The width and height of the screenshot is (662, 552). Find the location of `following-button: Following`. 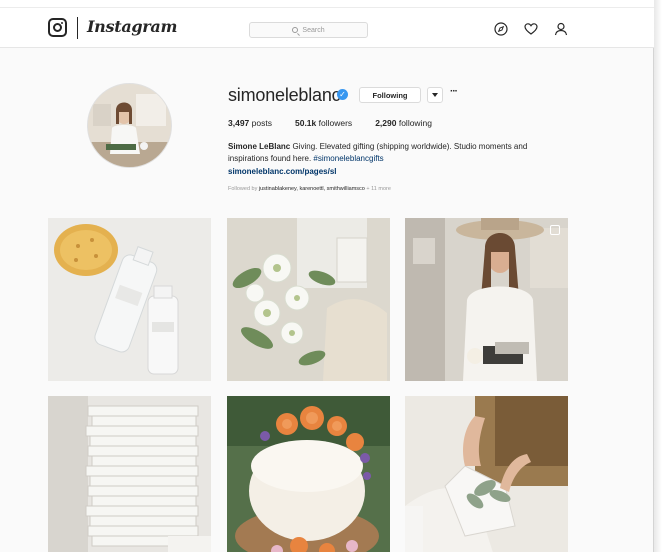

following-button: Following is located at coordinates (390, 95).